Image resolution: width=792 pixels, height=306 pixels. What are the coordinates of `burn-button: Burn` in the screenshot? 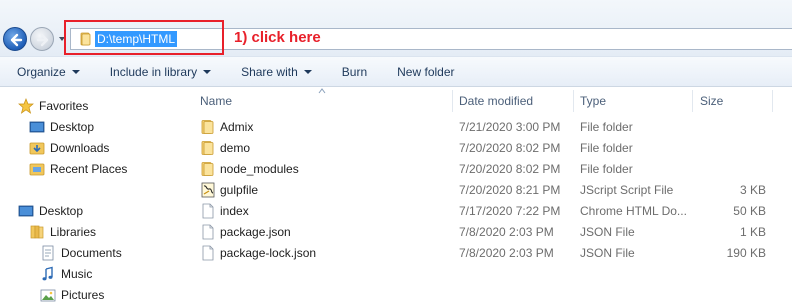 It's located at (354, 72).